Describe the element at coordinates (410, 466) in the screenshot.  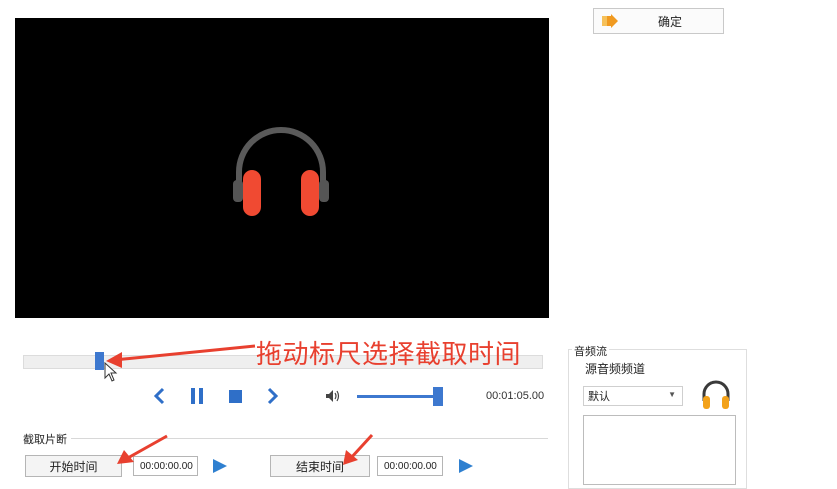
I see `end-time-field: 00:00:00.00` at that location.